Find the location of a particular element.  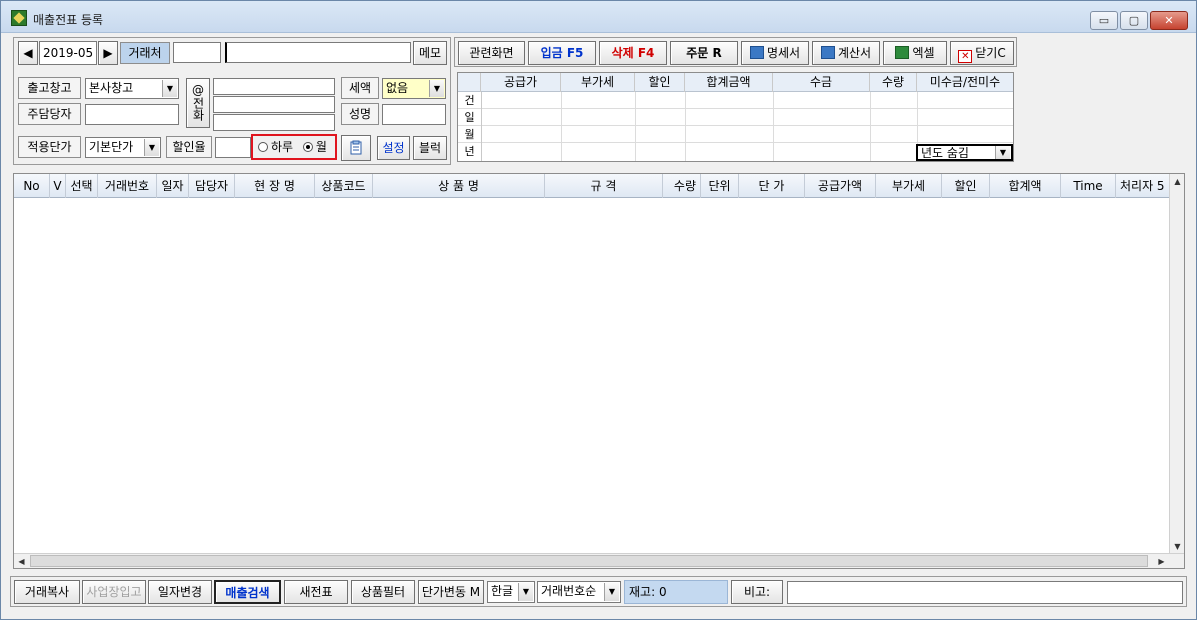

delete-button: 삭제 F4 is located at coordinates (633, 53).